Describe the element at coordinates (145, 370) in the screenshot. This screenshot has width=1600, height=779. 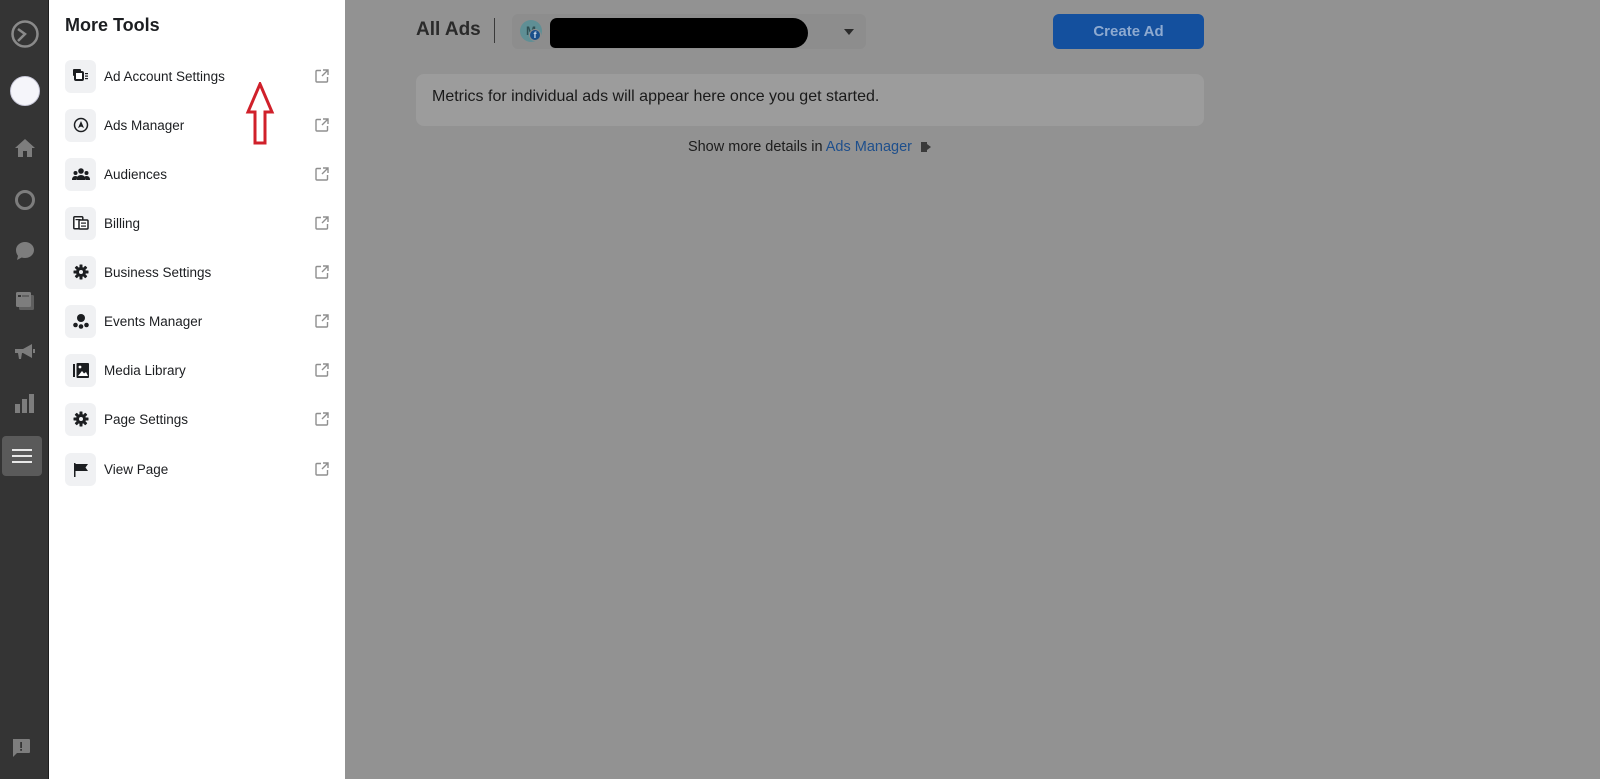
I see `tool-label: Media Library` at that location.